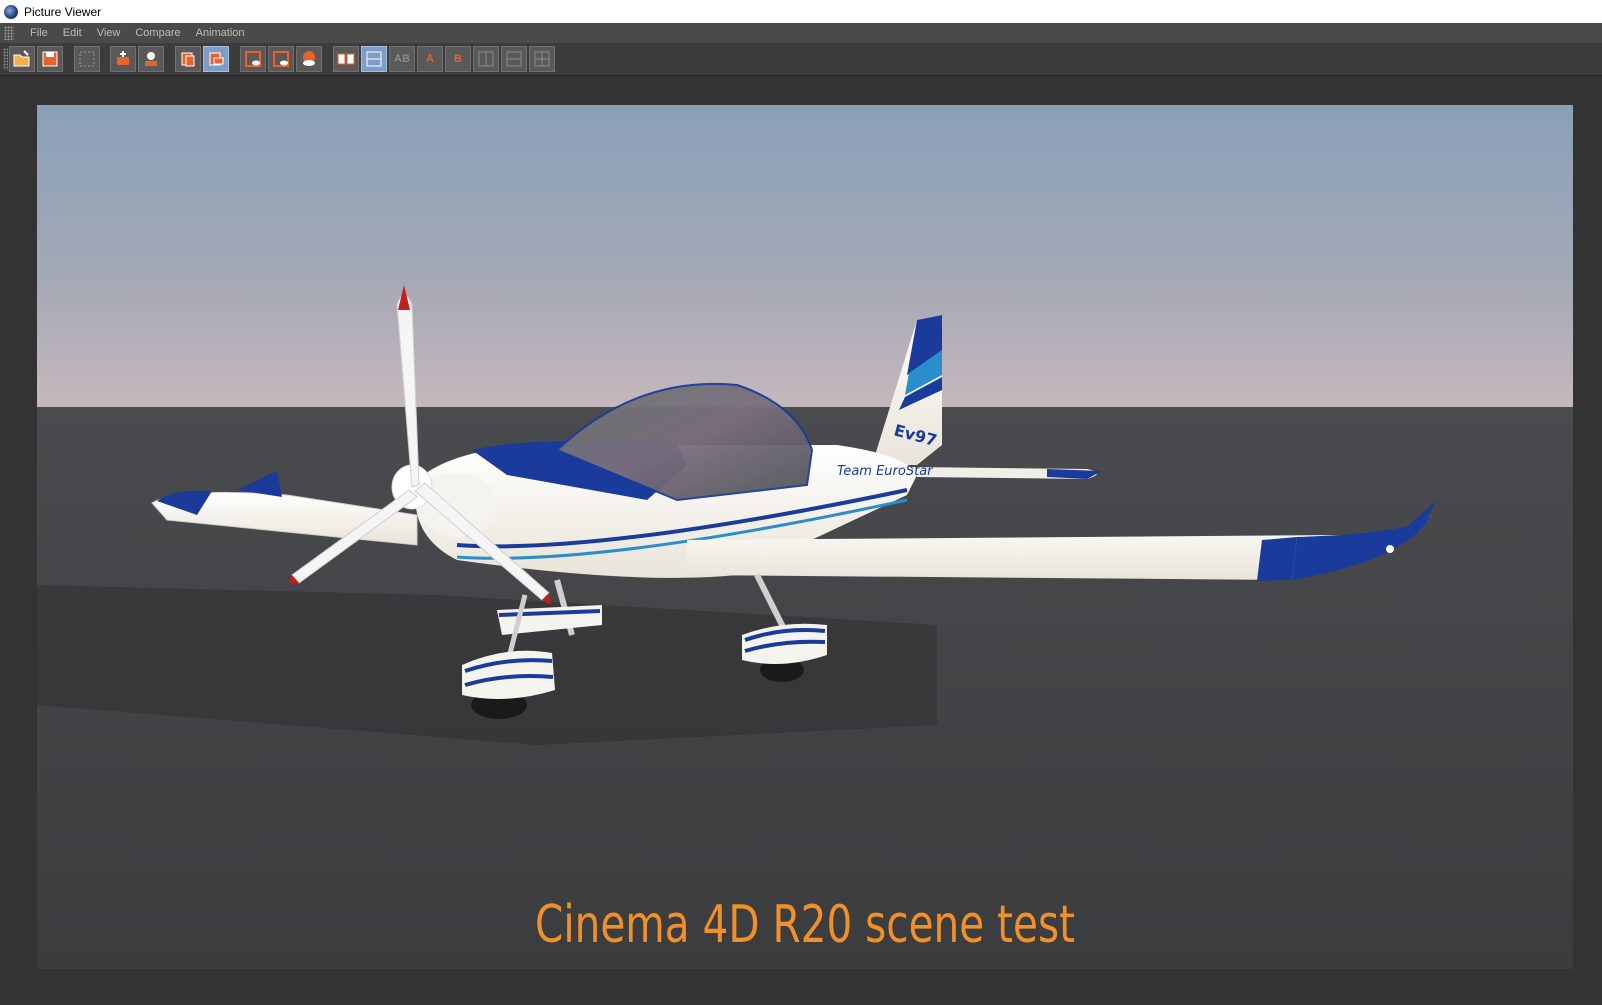  Describe the element at coordinates (514, 59) in the screenshot. I see `compare-2-icon` at that location.